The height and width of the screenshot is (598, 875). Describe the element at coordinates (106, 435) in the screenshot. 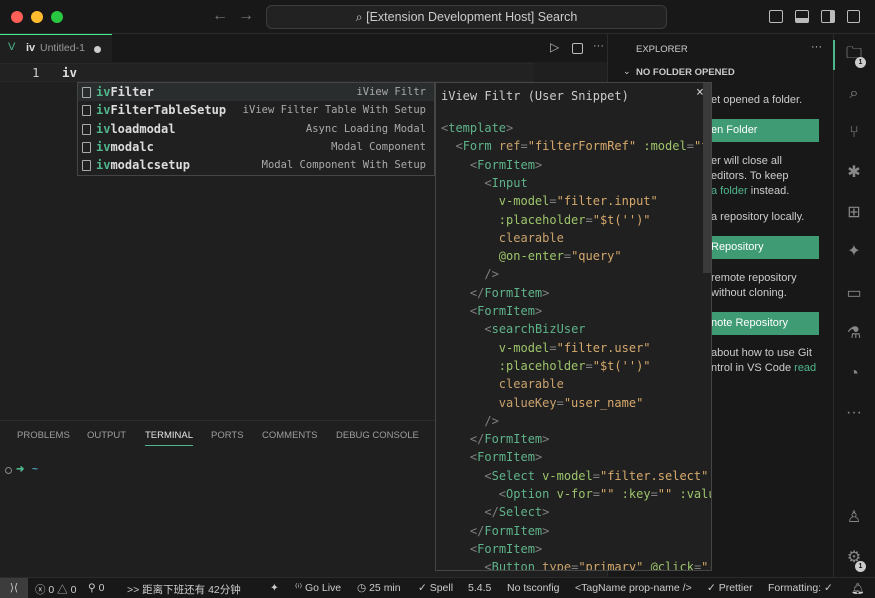

I see `panel-tab-output: OUTPUT` at that location.